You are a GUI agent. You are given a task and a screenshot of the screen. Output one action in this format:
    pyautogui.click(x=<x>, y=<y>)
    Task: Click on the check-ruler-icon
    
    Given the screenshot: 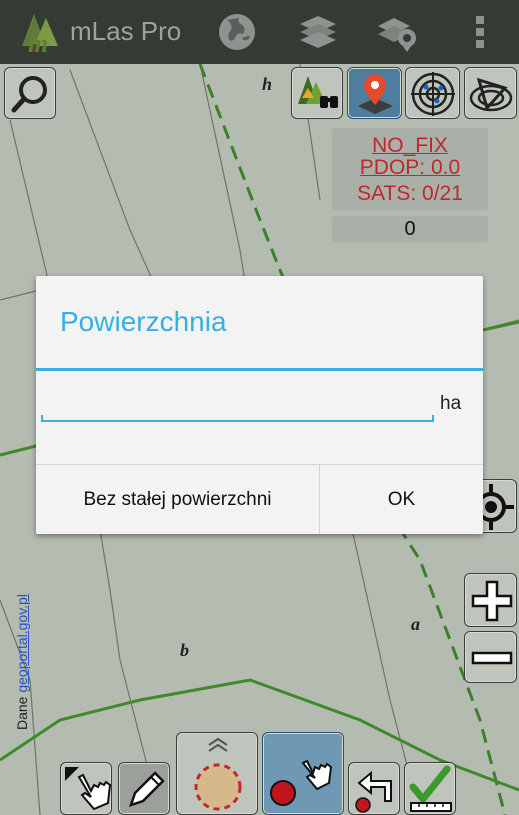 What is the action you would take?
    pyautogui.click(x=430, y=788)
    